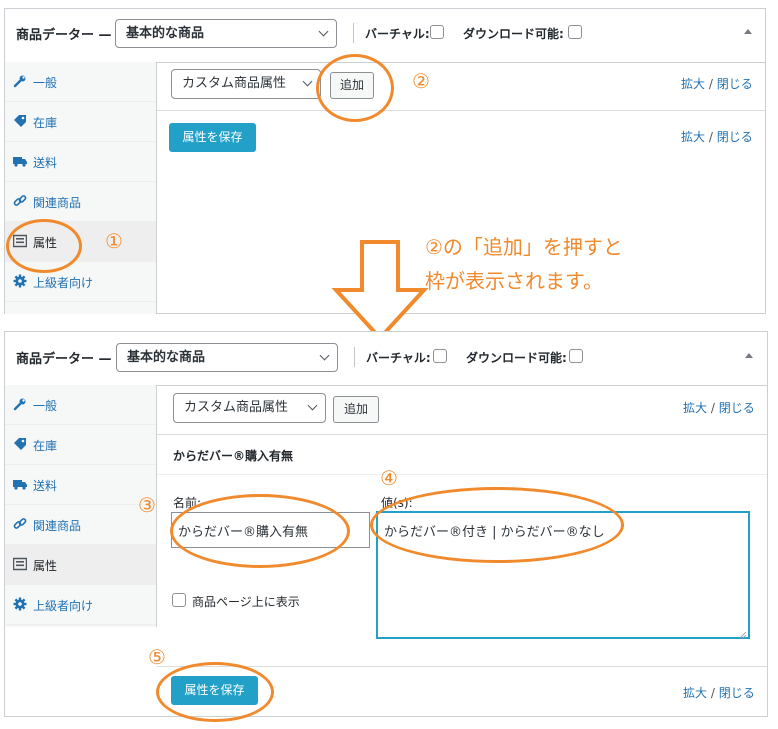 This screenshot has height=729, width=778. I want to click on save-attributes-button: 属性を保存, so click(212, 137).